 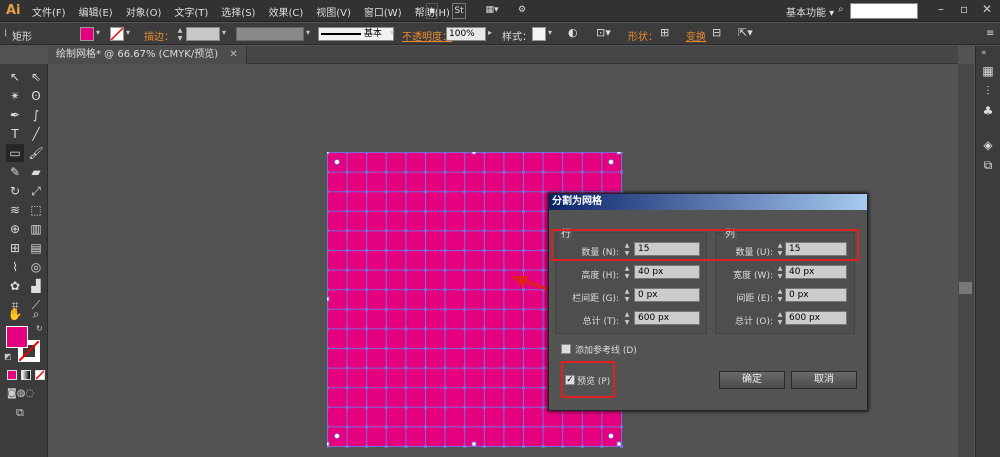 What do you see at coordinates (285, 11) in the screenshot?
I see `menu-effect: 效果(C)` at bounding box center [285, 11].